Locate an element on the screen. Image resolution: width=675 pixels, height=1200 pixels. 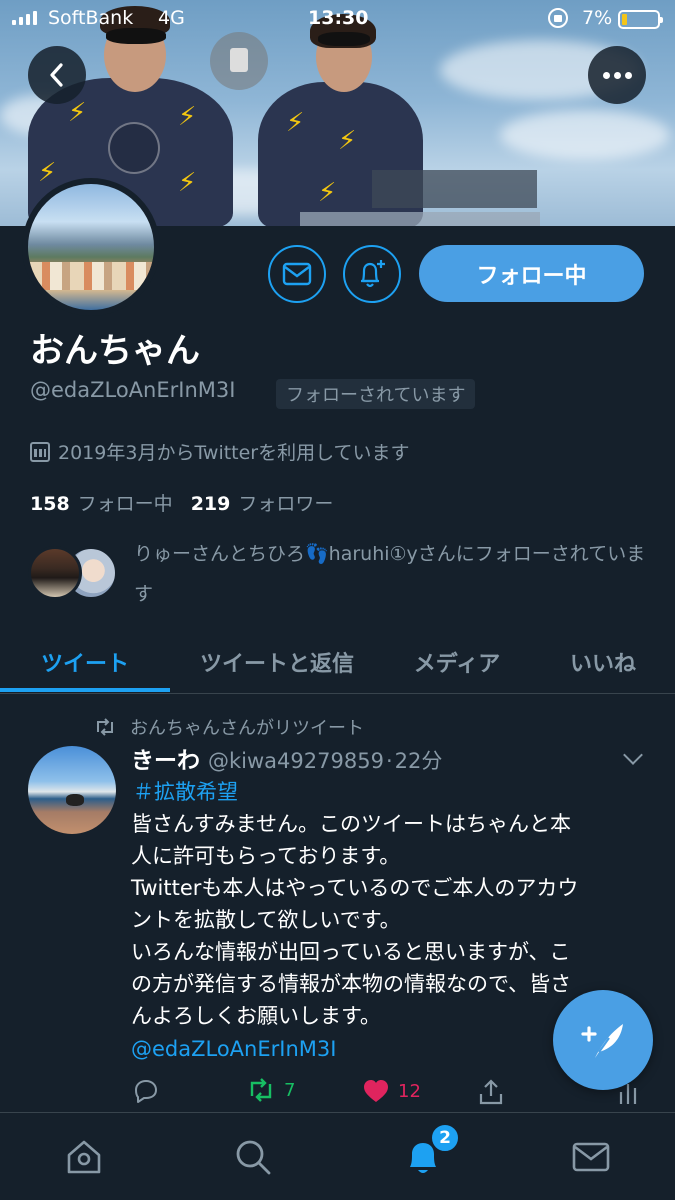
more-options-button is located at coordinates (617, 75).